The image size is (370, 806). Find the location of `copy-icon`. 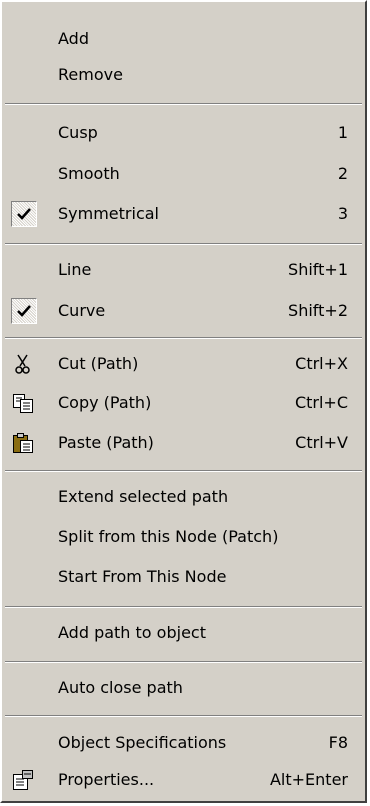

copy-icon is located at coordinates (23, 403).